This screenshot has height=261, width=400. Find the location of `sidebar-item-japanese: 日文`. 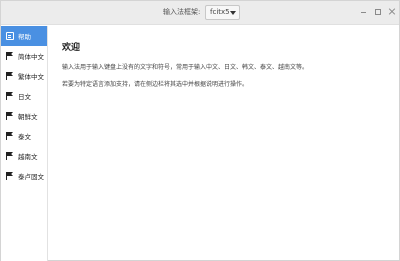

sidebar-item-japanese: 日文 is located at coordinates (24, 96).